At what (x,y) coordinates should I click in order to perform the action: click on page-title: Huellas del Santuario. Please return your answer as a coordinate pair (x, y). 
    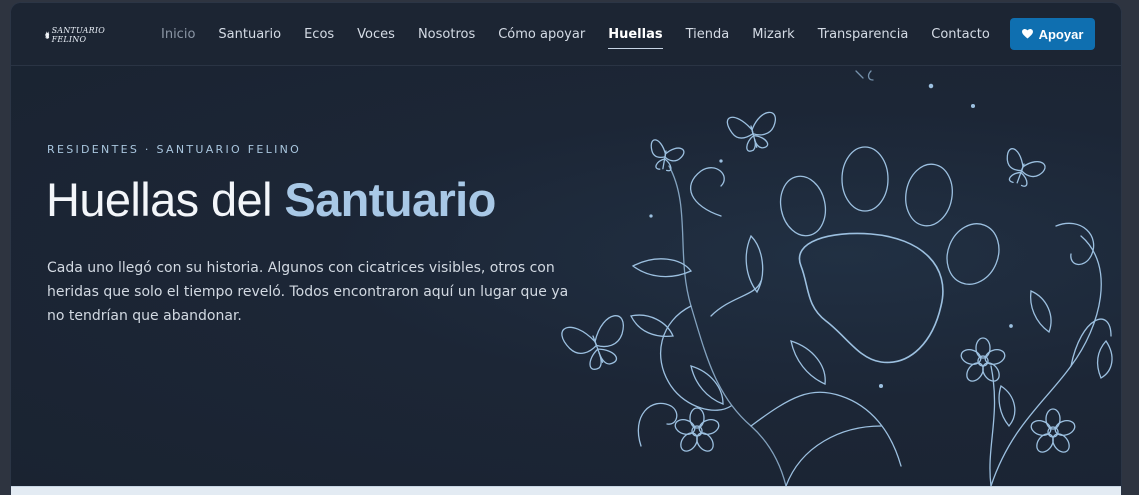
    Looking at the image, I should click on (271, 199).